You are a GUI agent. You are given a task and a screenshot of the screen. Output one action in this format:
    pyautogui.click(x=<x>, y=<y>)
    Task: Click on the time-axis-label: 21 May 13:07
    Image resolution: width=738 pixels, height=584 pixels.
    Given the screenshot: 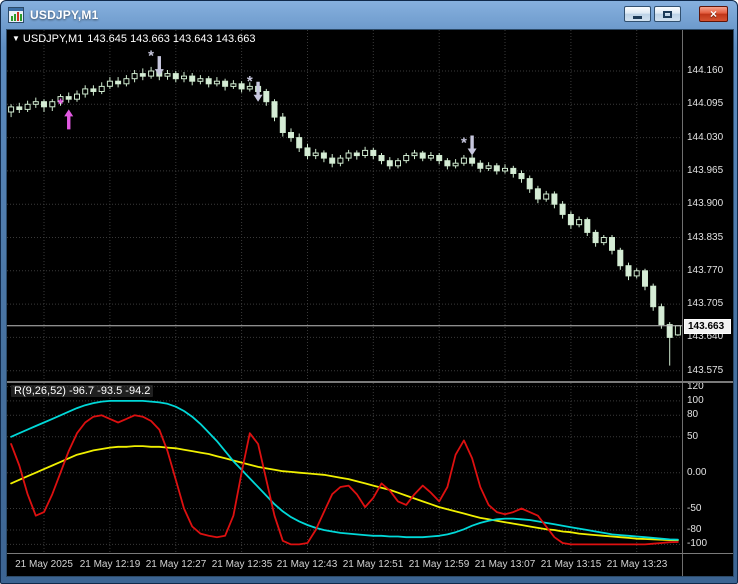 What is the action you would take?
    pyautogui.click(x=505, y=564)
    